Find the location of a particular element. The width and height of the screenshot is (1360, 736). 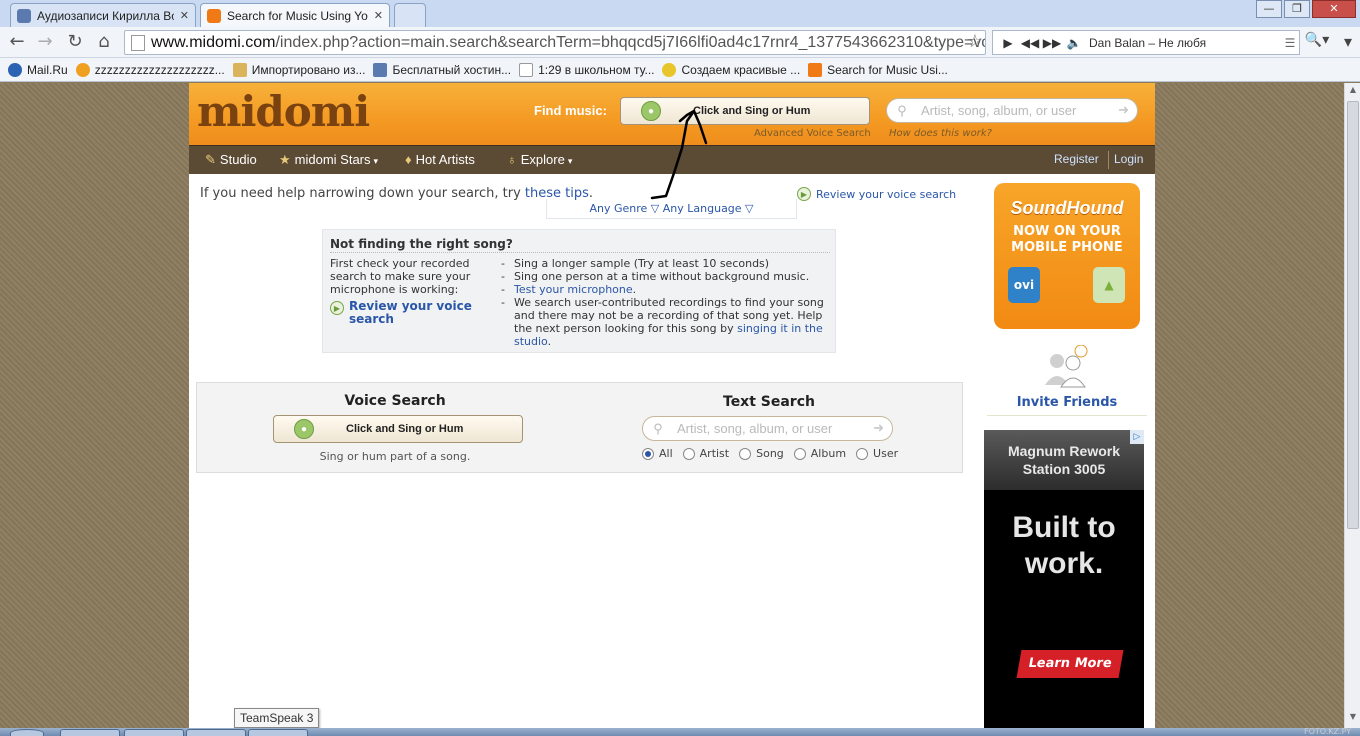

radio-album: Album is located at coordinates (820, 453).